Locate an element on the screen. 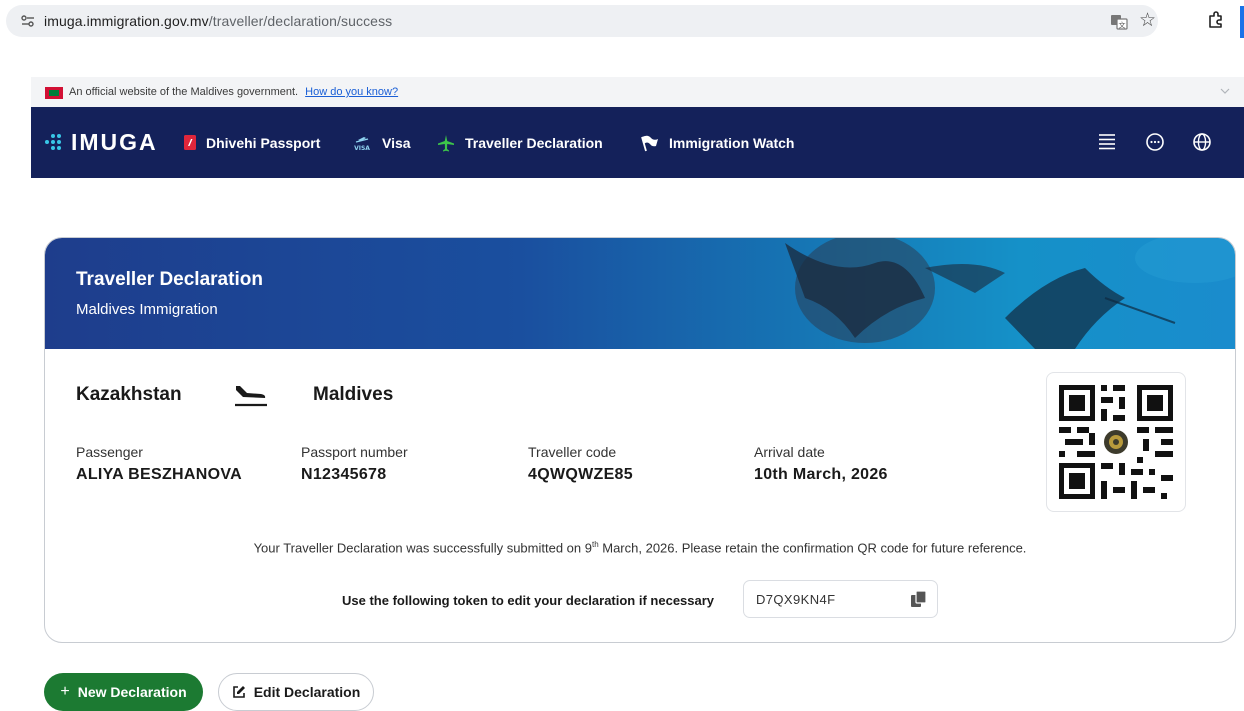 This screenshot has height=711, width=1244. plus-icon: + is located at coordinates (65, 691).